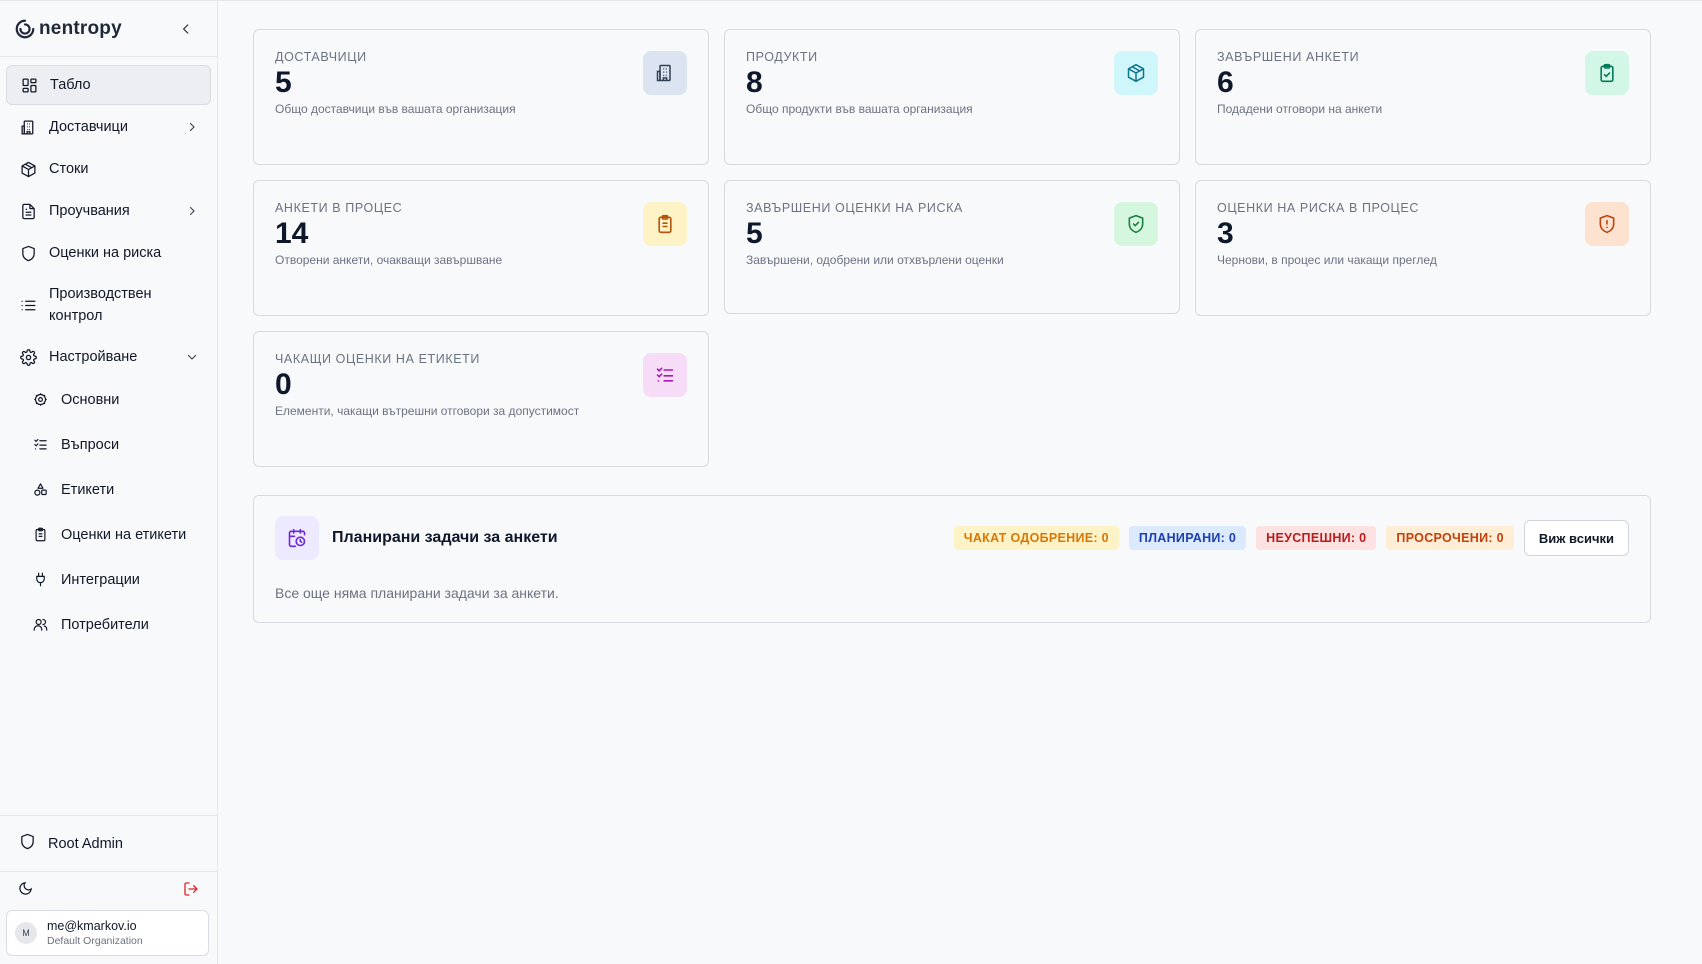 This screenshot has height=964, width=1702. I want to click on stat-value: 3, so click(1225, 233).